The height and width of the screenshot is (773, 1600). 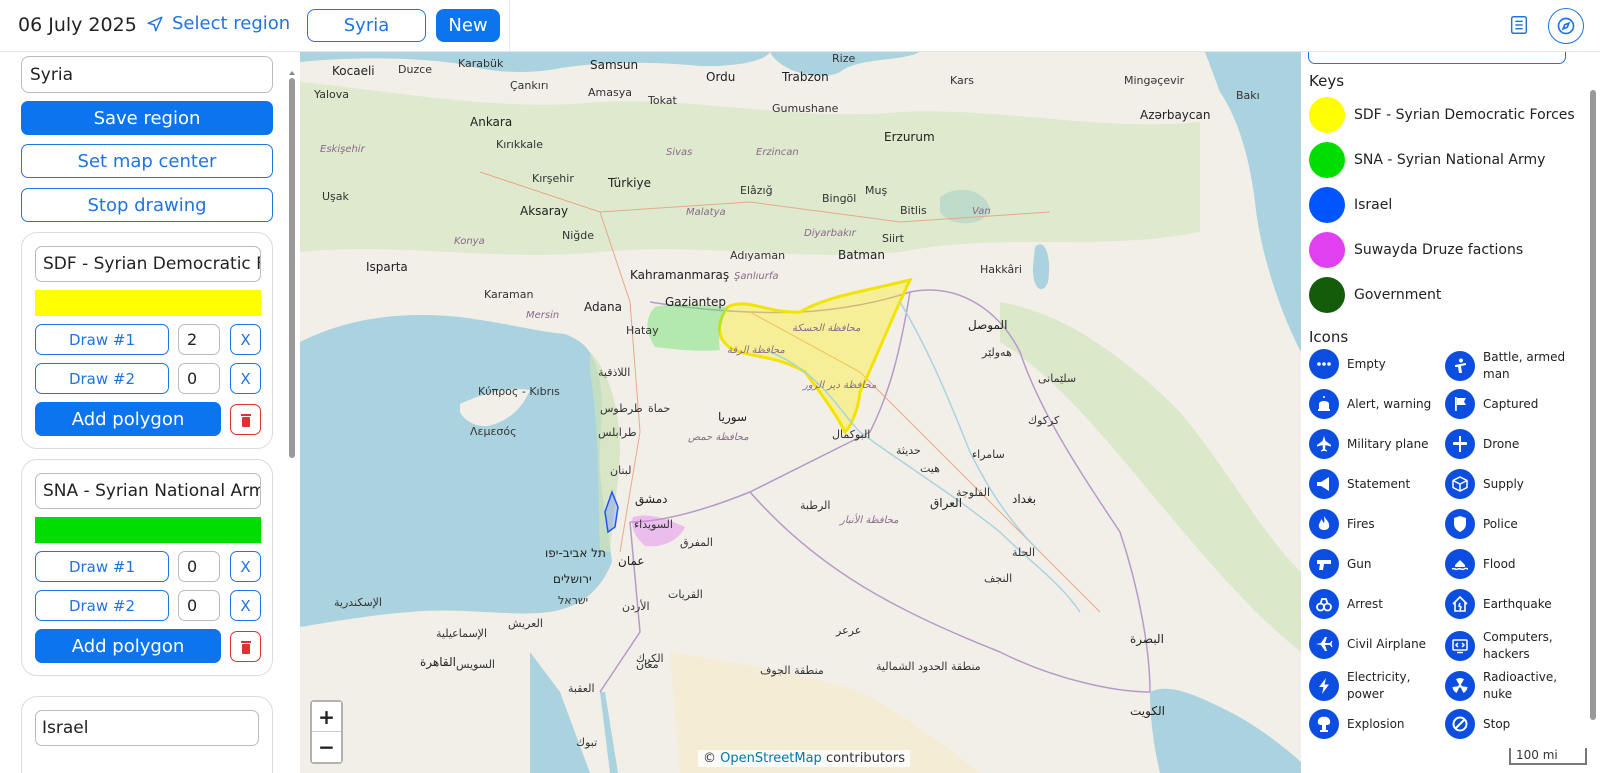 I want to click on map-label-hatay: Hatay, so click(x=642, y=330).